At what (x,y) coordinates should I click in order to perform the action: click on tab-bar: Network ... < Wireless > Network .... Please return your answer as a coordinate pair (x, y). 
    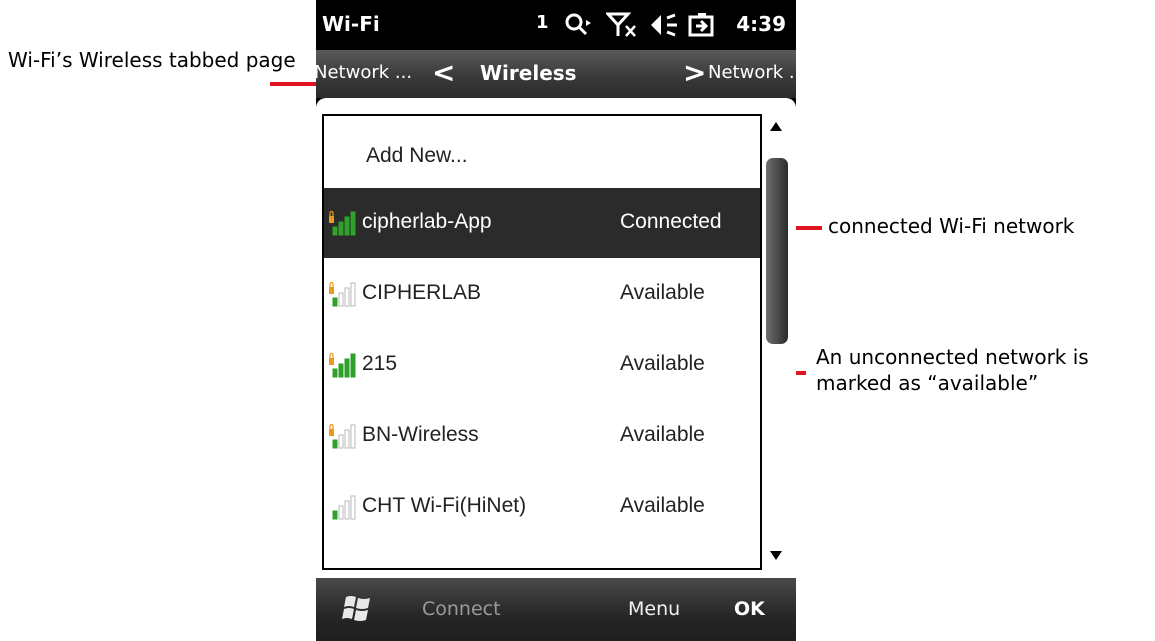
    Looking at the image, I should click on (560, 74).